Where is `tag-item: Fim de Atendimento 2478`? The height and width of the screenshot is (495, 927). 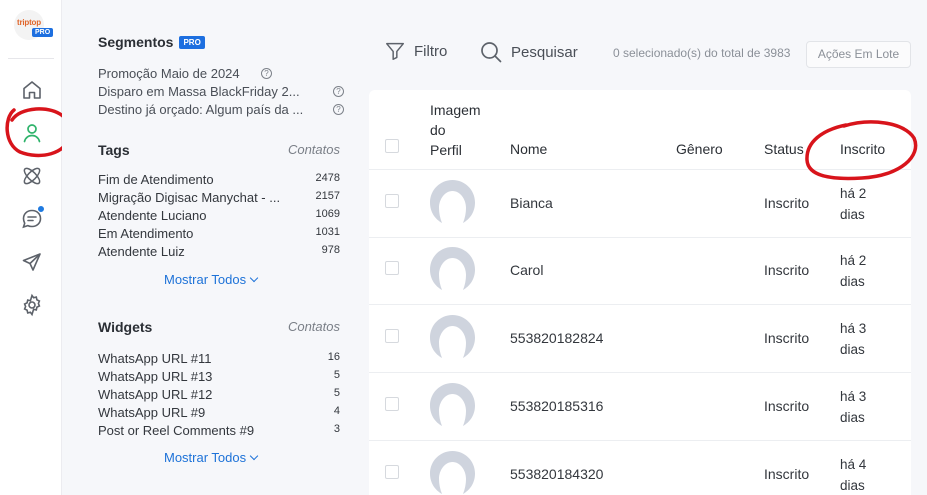 tag-item: Fim de Atendimento 2478 is located at coordinates (219, 181).